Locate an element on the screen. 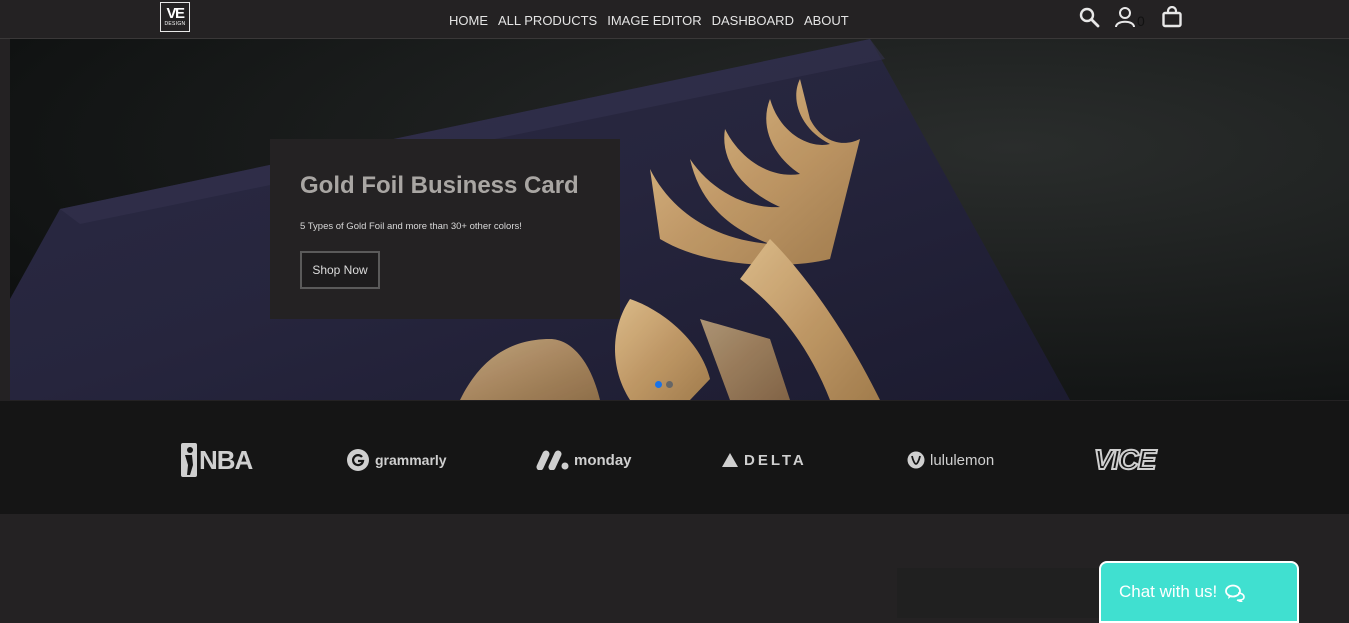  nav-home: HOME is located at coordinates (468, 20).